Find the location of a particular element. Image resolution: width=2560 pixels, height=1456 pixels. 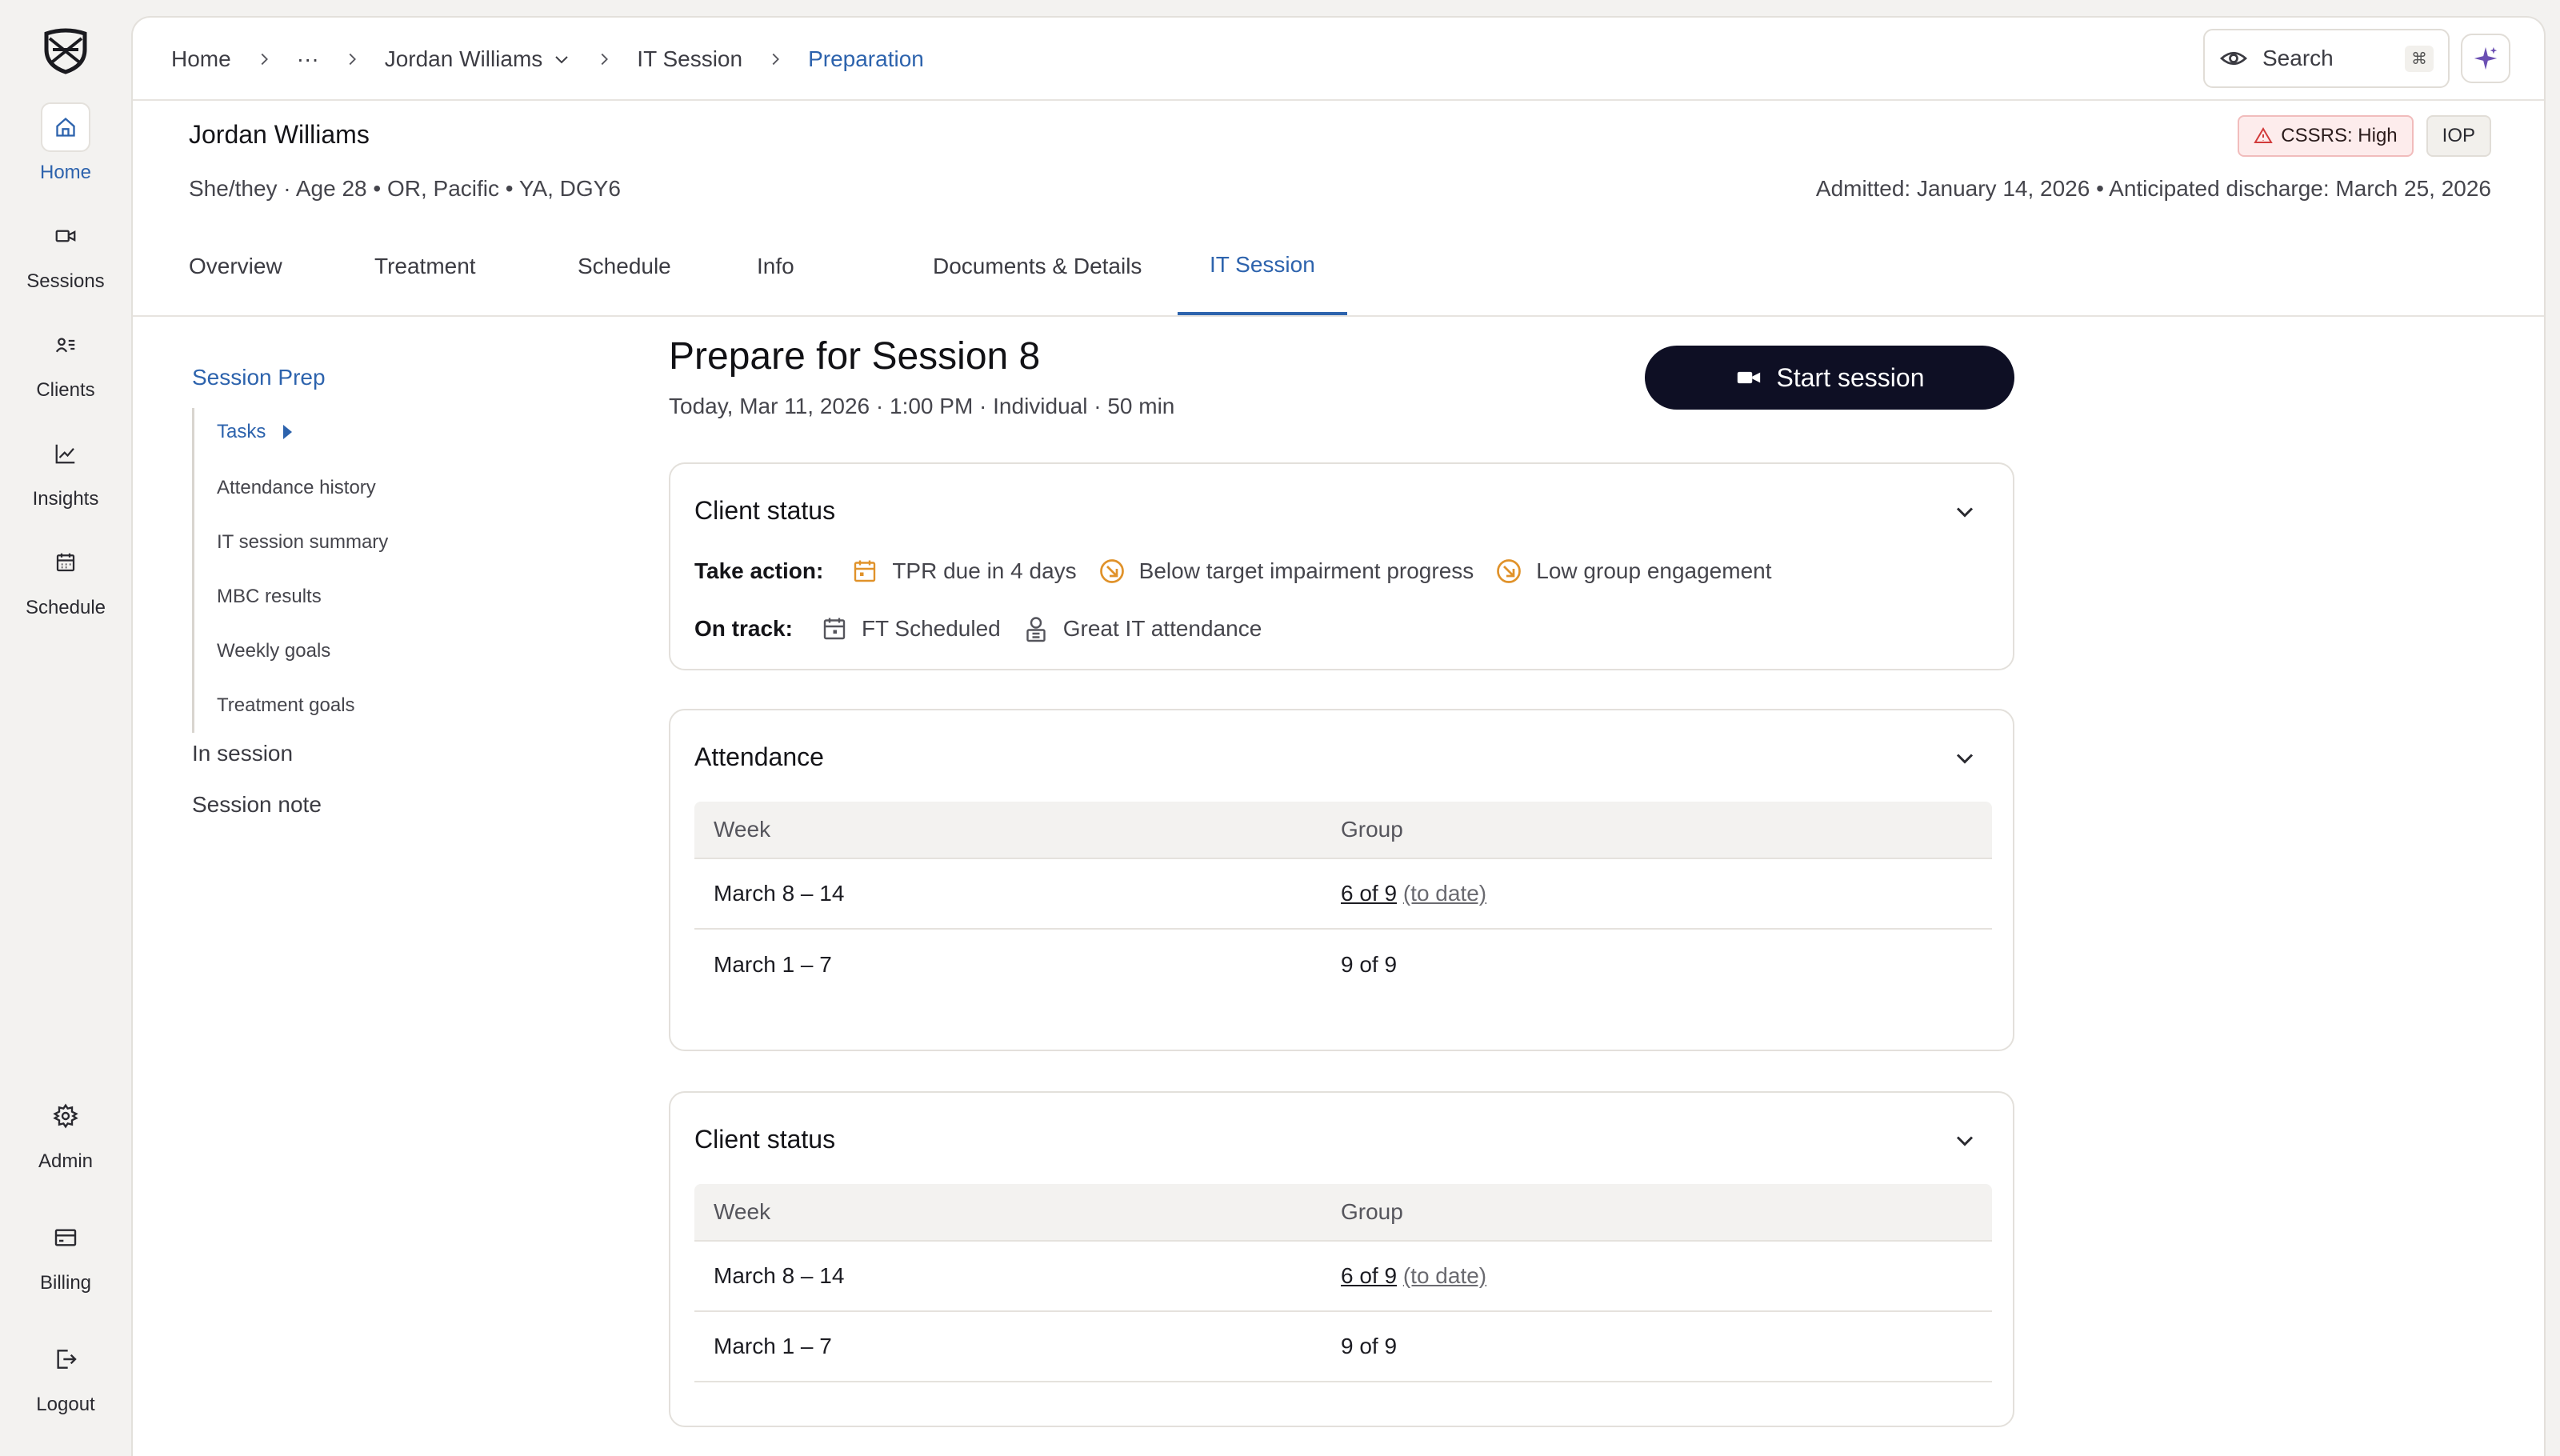

ai-assistant-button is located at coordinates (2485, 58).